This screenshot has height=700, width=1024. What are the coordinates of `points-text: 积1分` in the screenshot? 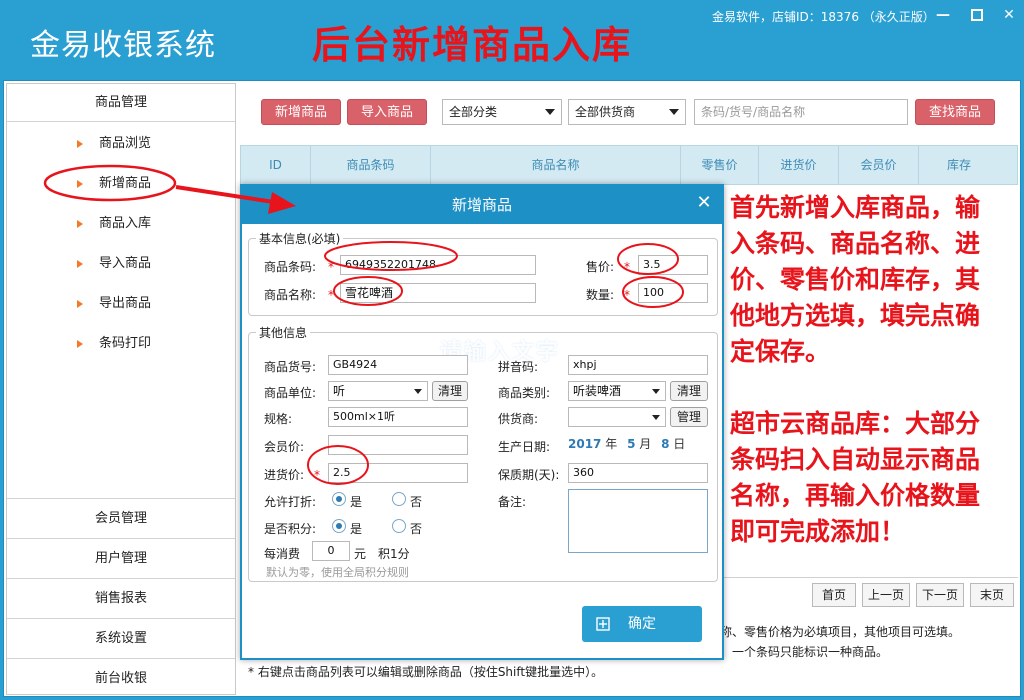 It's located at (394, 554).